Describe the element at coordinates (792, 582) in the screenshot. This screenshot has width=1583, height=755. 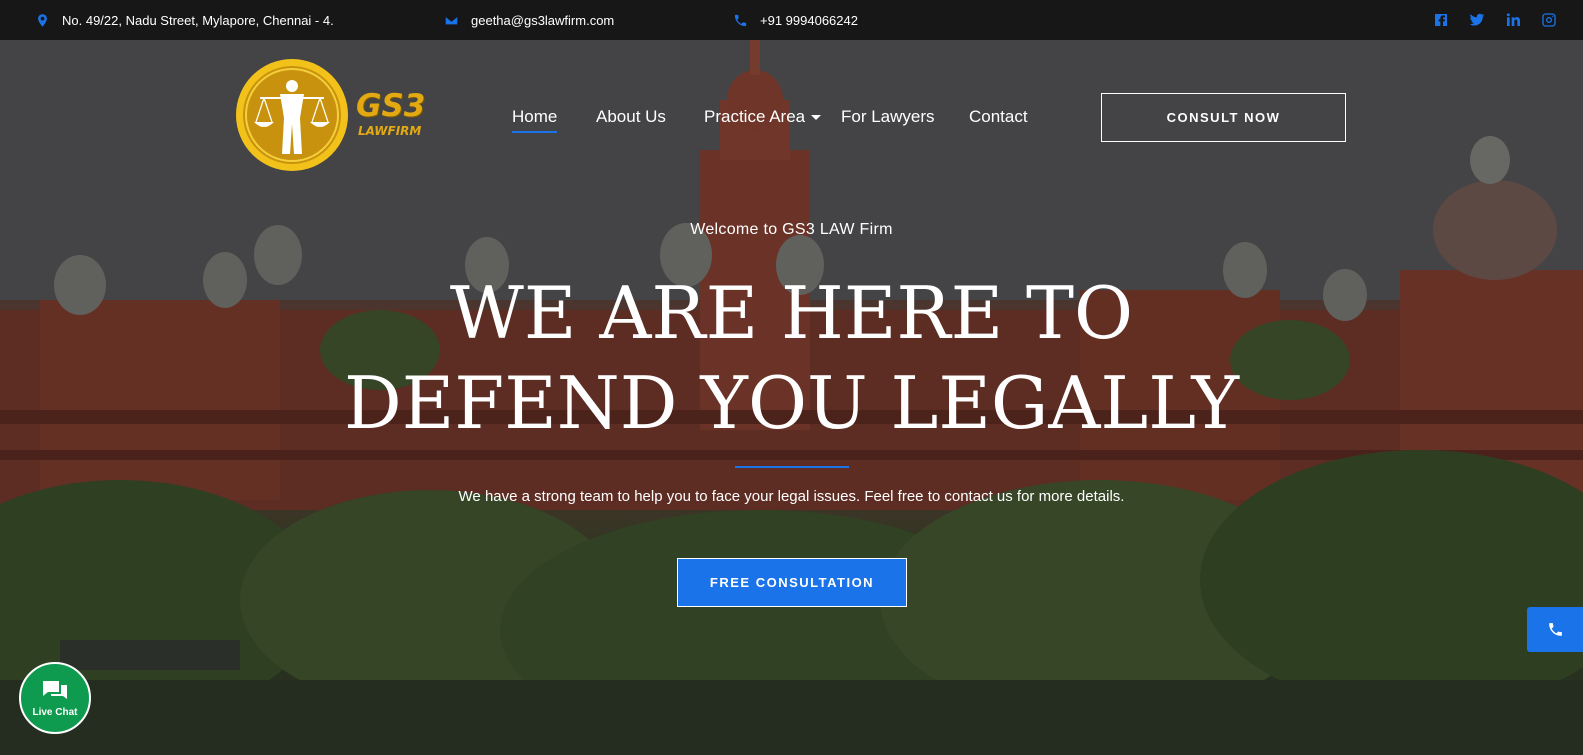
I see `free-consultation-button: FREE CONSULTATION` at that location.